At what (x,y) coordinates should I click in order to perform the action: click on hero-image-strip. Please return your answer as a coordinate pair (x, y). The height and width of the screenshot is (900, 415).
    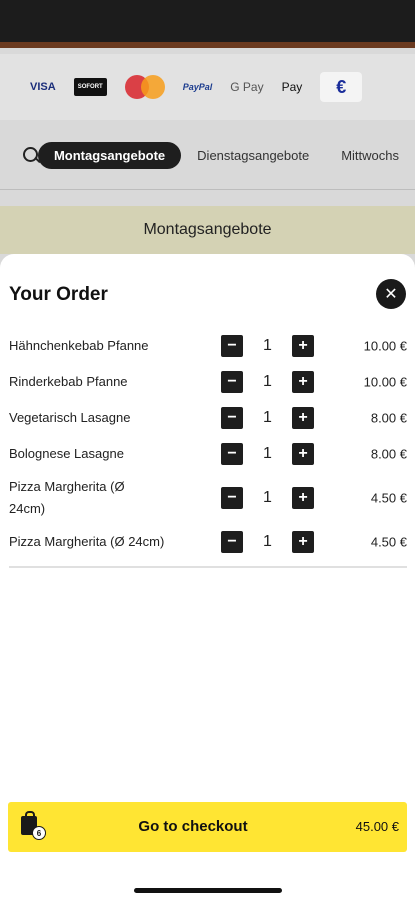
    Looking at the image, I should click on (207, 24).